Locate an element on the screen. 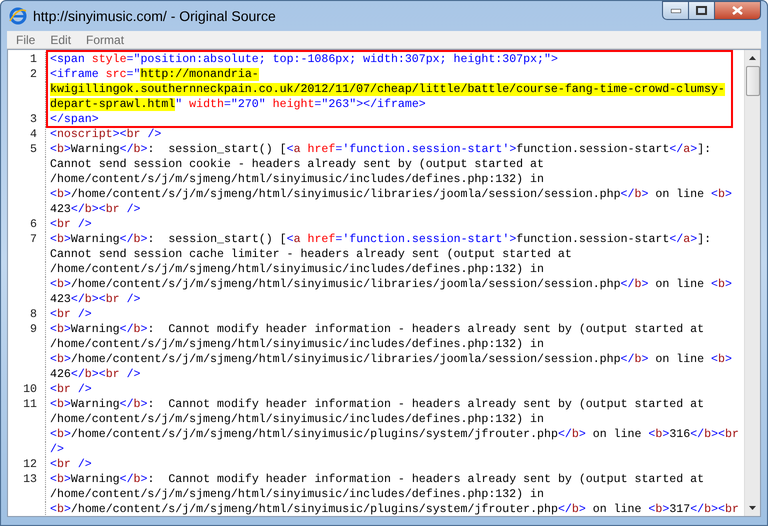 Image resolution: width=768 pixels, height=526 pixels. minimize-button is located at coordinates (675, 10).